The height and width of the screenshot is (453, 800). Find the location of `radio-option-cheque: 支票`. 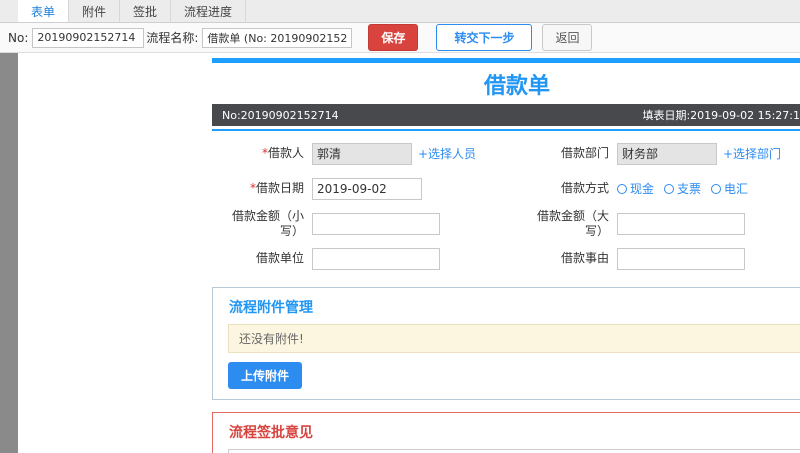

radio-option-cheque: 支票 is located at coordinates (682, 188).